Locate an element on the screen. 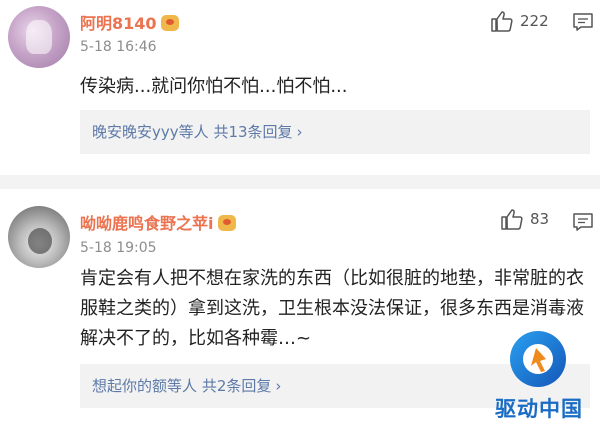  watermark-text: 驱动中国 is located at coordinates (539, 409).